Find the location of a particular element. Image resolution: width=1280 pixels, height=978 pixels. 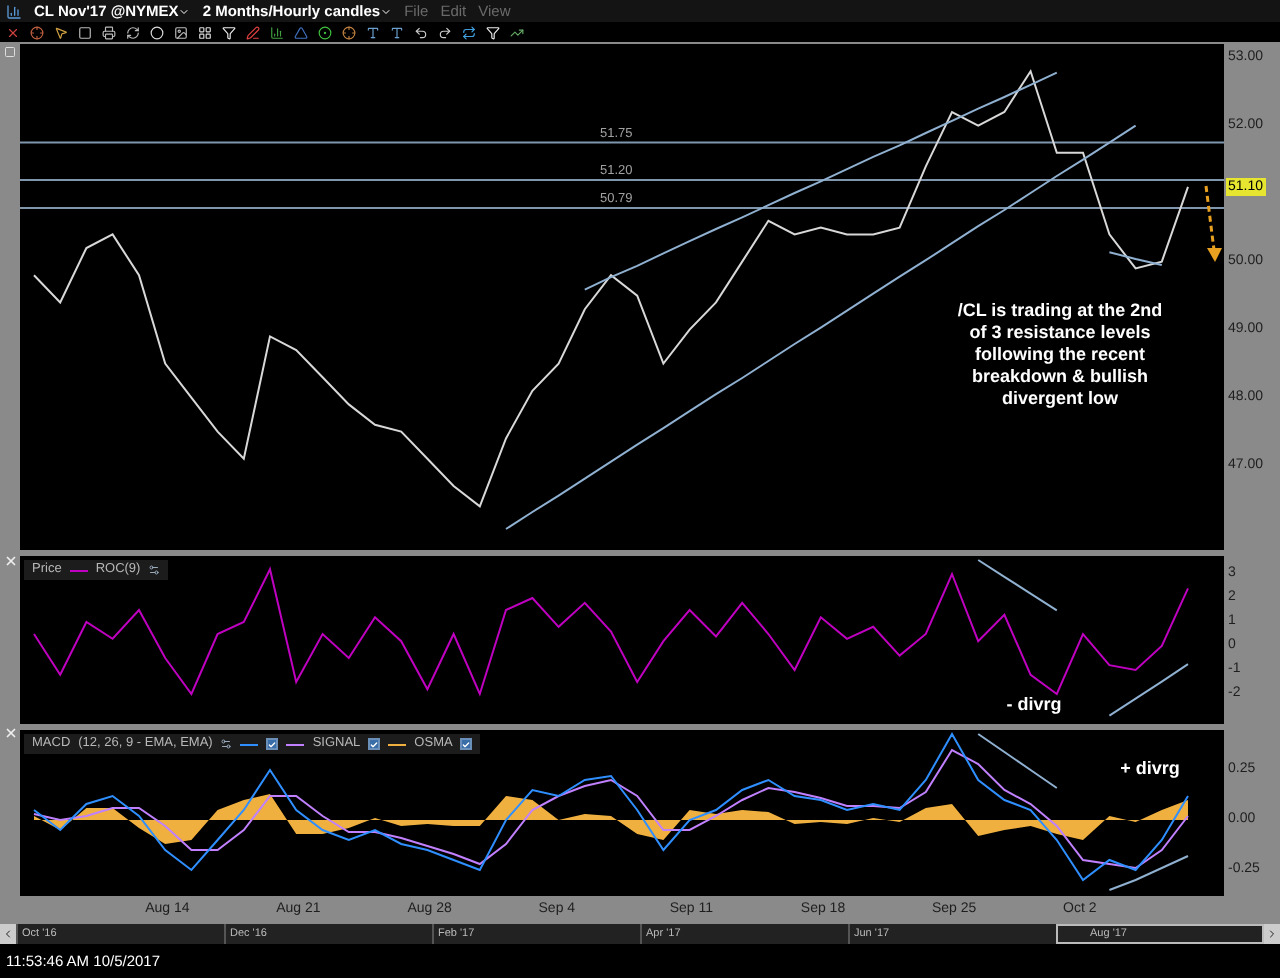

chart-icon is located at coordinates (14, 11).